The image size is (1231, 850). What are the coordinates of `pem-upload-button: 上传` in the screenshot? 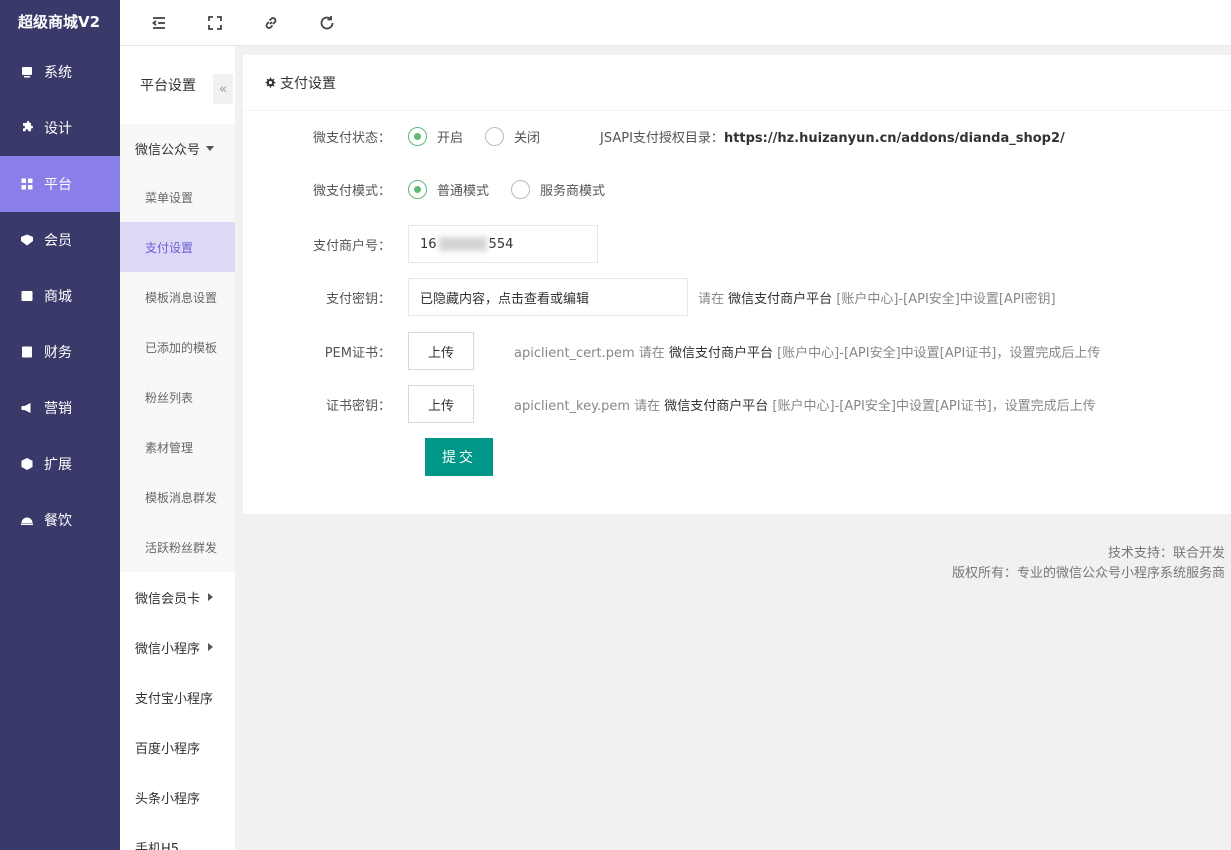 It's located at (441, 351).